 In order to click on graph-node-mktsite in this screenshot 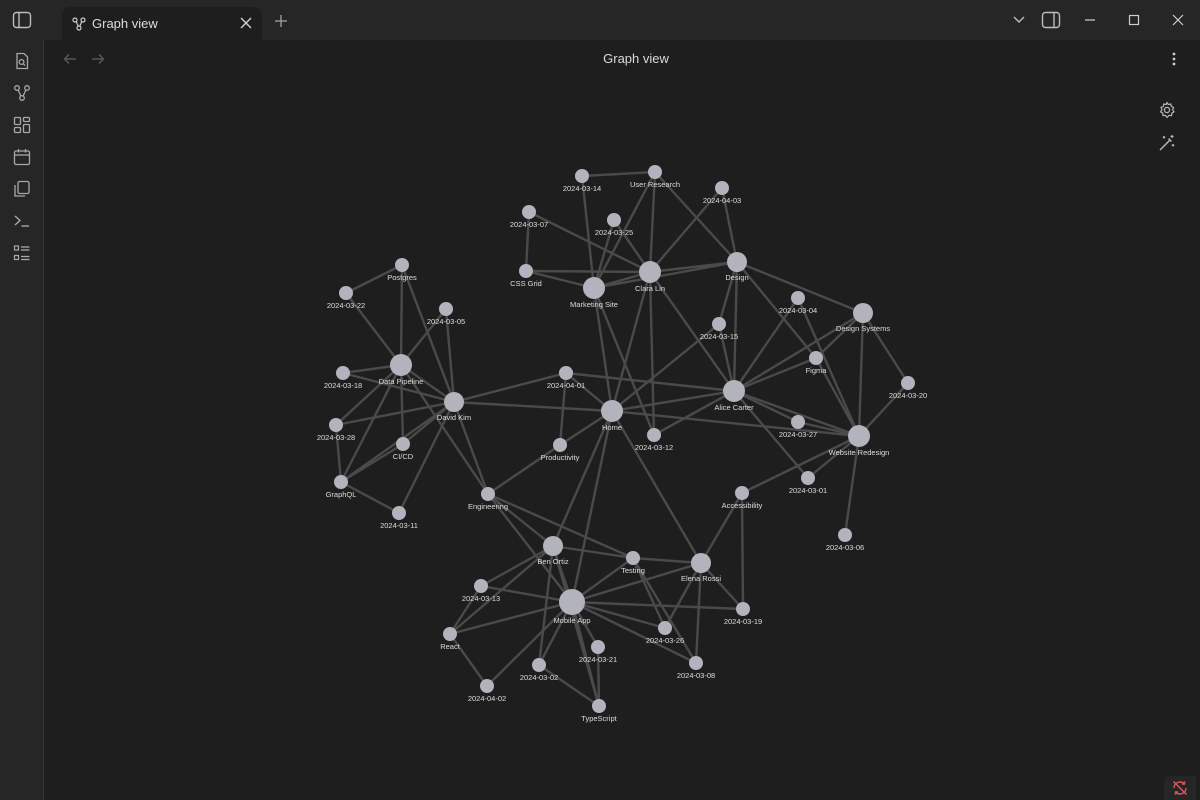, I will do `click(594, 288)`.